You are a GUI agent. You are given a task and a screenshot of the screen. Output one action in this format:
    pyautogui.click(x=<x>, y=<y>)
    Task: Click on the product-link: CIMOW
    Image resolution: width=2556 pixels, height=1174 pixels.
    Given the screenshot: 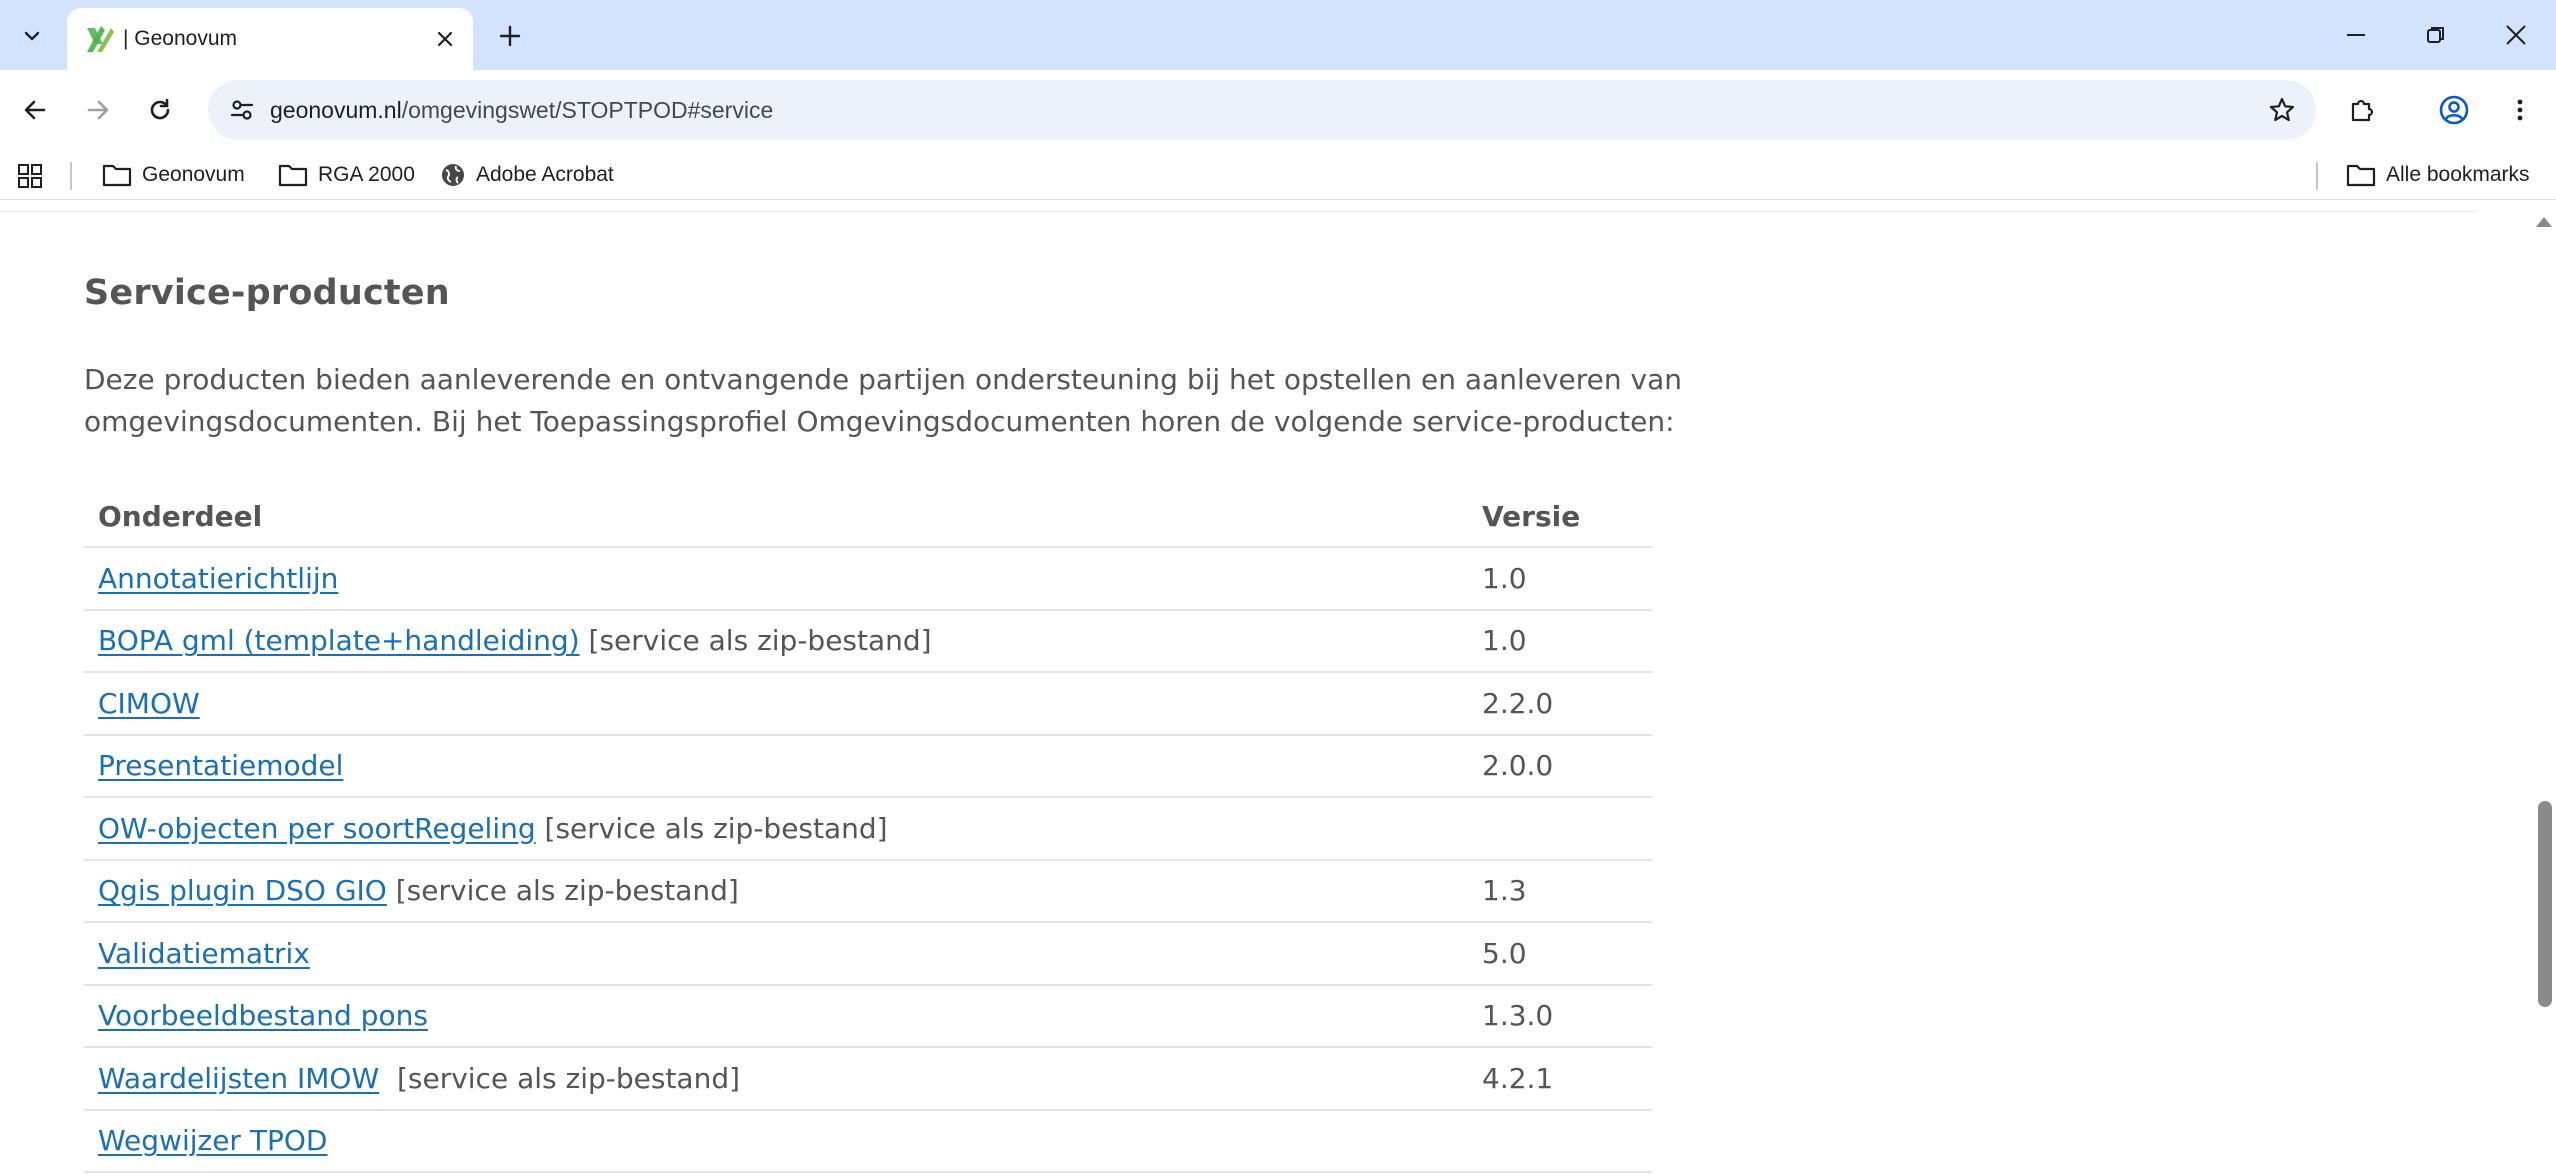 What is the action you would take?
    pyautogui.click(x=149, y=703)
    